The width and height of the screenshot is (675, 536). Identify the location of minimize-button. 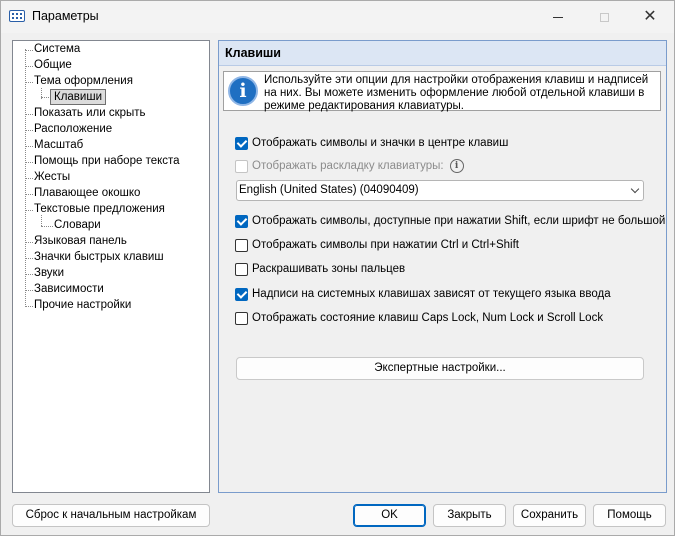
(558, 17).